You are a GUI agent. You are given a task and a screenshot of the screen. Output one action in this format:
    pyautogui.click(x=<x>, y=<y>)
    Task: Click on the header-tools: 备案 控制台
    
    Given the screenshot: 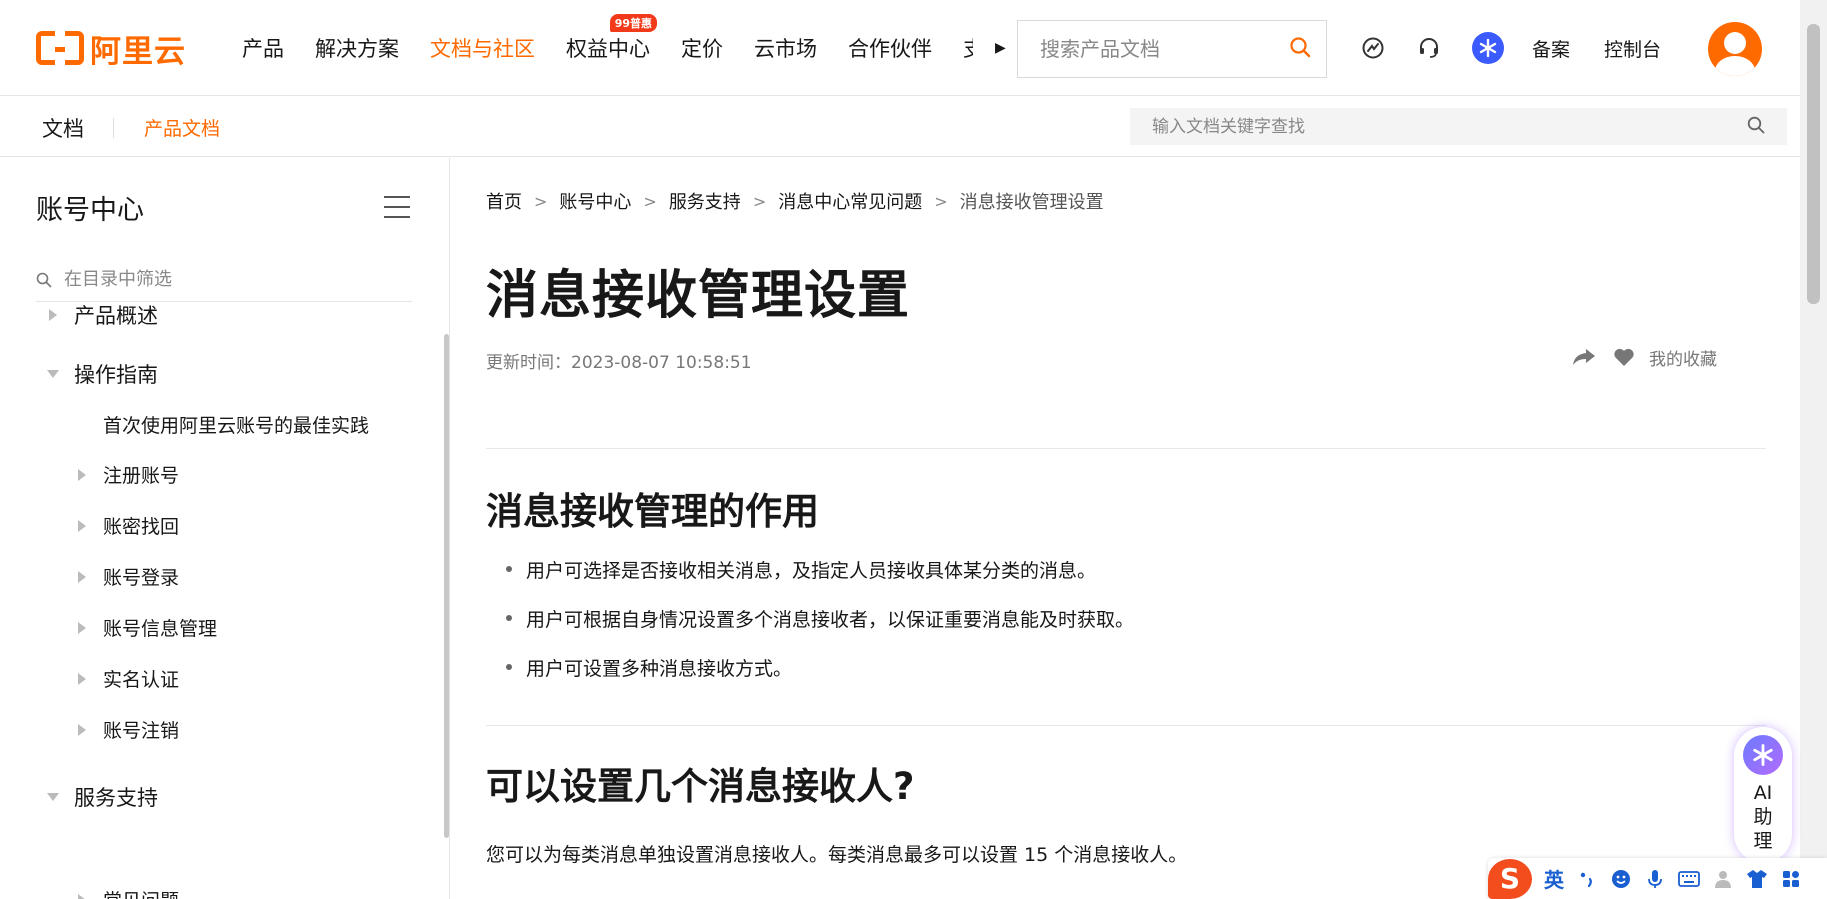 What is the action you would take?
    pyautogui.click(x=1527, y=48)
    